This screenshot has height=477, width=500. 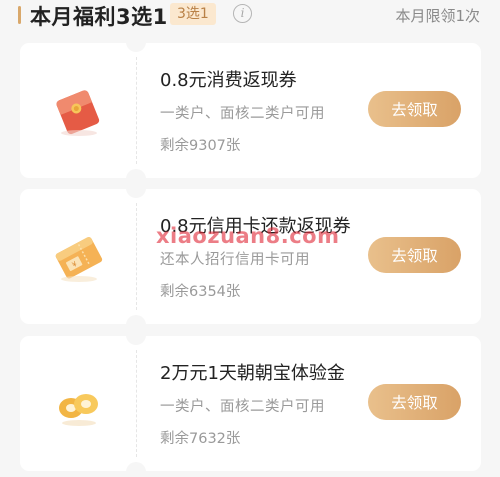 What do you see at coordinates (200, 292) in the screenshot?
I see `coupon-remaining: 剩余6354张` at bounding box center [200, 292].